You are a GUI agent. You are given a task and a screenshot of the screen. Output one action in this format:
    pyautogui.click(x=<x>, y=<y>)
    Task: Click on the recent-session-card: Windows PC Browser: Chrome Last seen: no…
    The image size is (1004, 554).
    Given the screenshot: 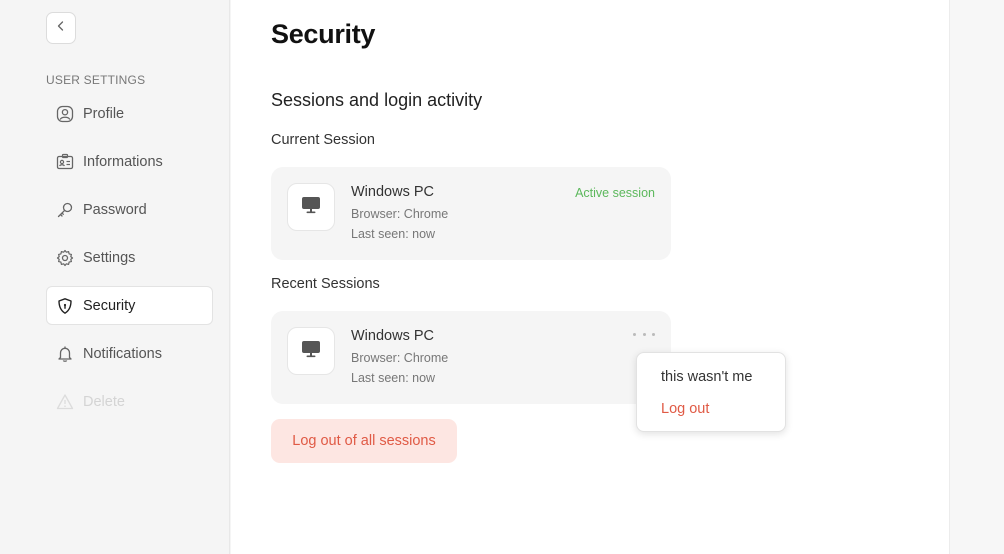 What is the action you would take?
    pyautogui.click(x=471, y=357)
    